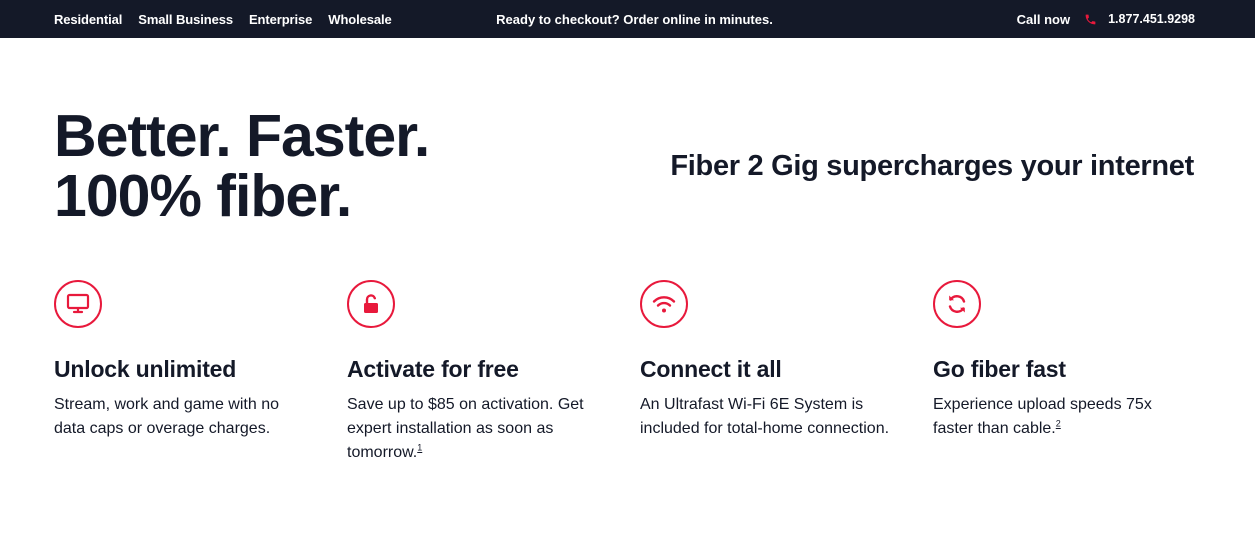  What do you see at coordinates (78, 304) in the screenshot?
I see `monitor-icon` at bounding box center [78, 304].